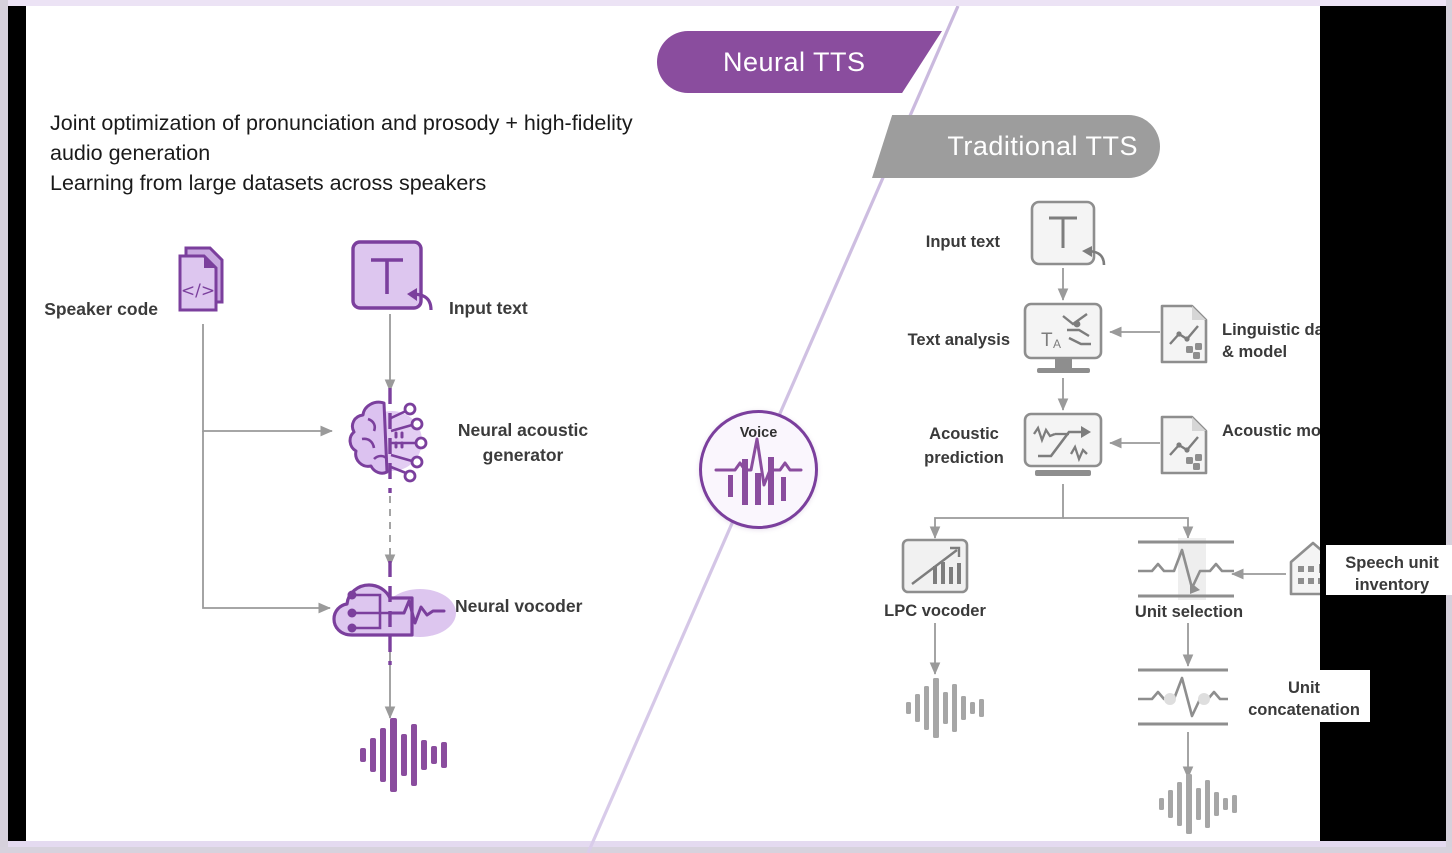  I want to click on text-box-icon-traditional, so click(1068, 233).